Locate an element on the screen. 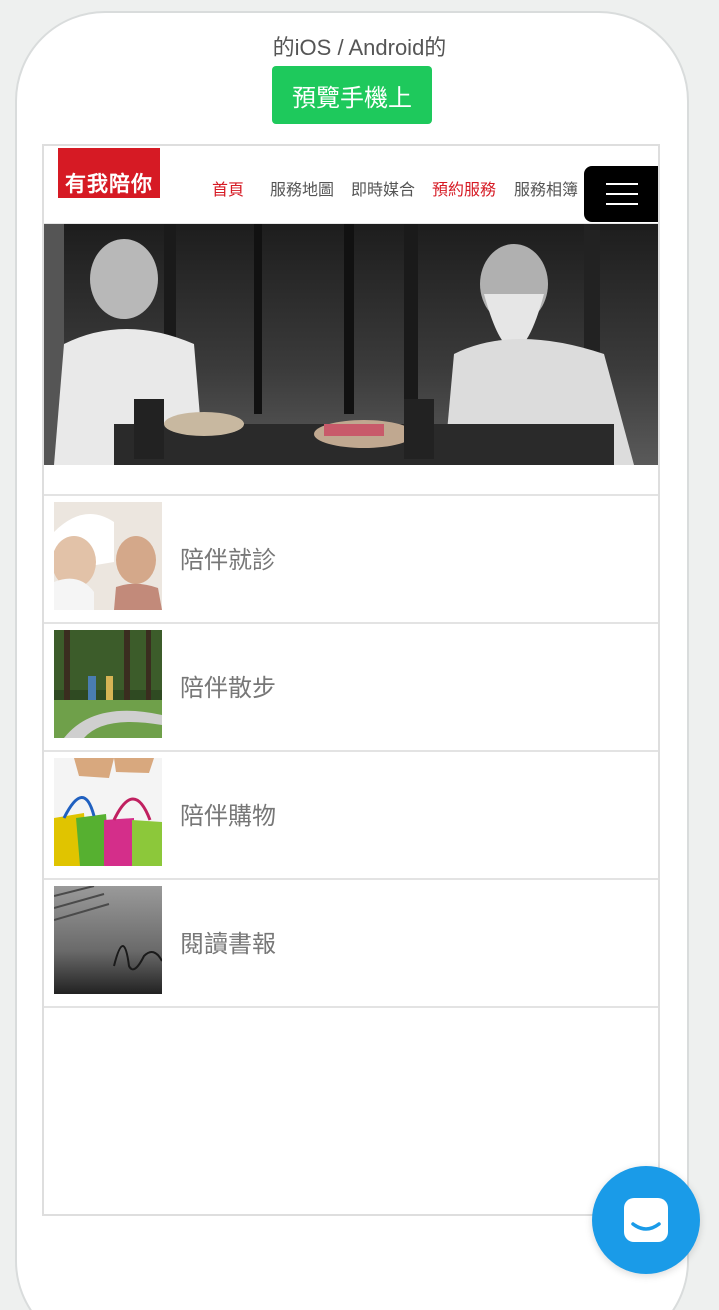 Image resolution: width=719 pixels, height=1310 pixels. site-header: 有我陪你 首頁 服務地圖 即時媒合 預約服務 服務相簿 is located at coordinates (351, 185).